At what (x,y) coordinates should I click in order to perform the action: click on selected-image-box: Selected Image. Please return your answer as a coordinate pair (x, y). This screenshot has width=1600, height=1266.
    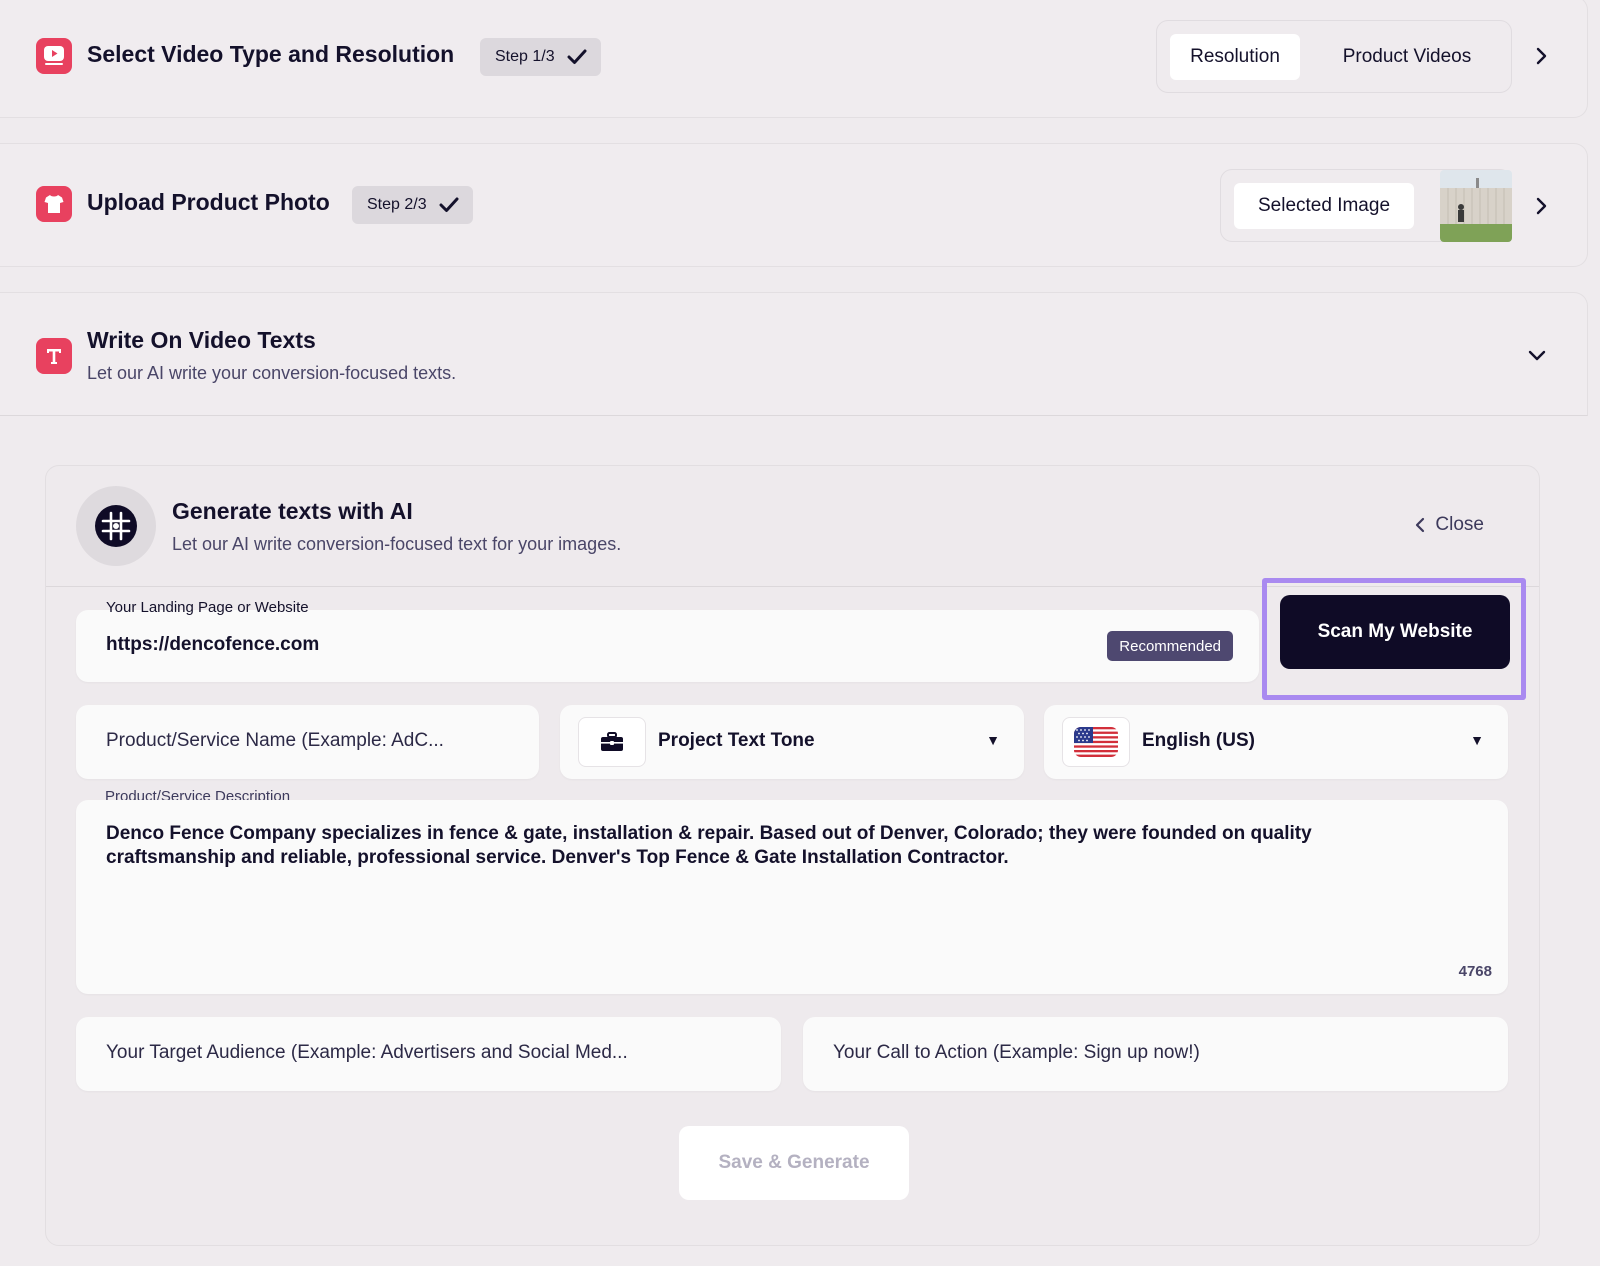
    Looking at the image, I should click on (1366, 205).